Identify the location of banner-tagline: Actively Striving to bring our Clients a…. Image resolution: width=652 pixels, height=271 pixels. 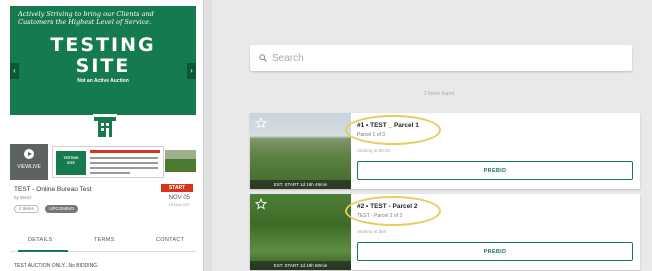
(86, 18).